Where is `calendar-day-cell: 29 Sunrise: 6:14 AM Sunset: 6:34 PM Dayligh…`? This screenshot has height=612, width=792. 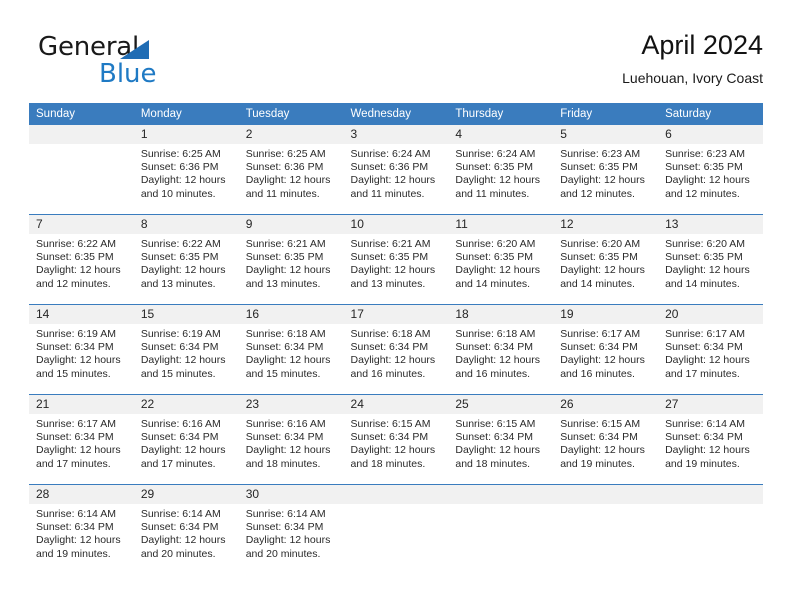 calendar-day-cell: 29 Sunrise: 6:14 AM Sunset: 6:34 PM Dayligh… is located at coordinates (186, 529).